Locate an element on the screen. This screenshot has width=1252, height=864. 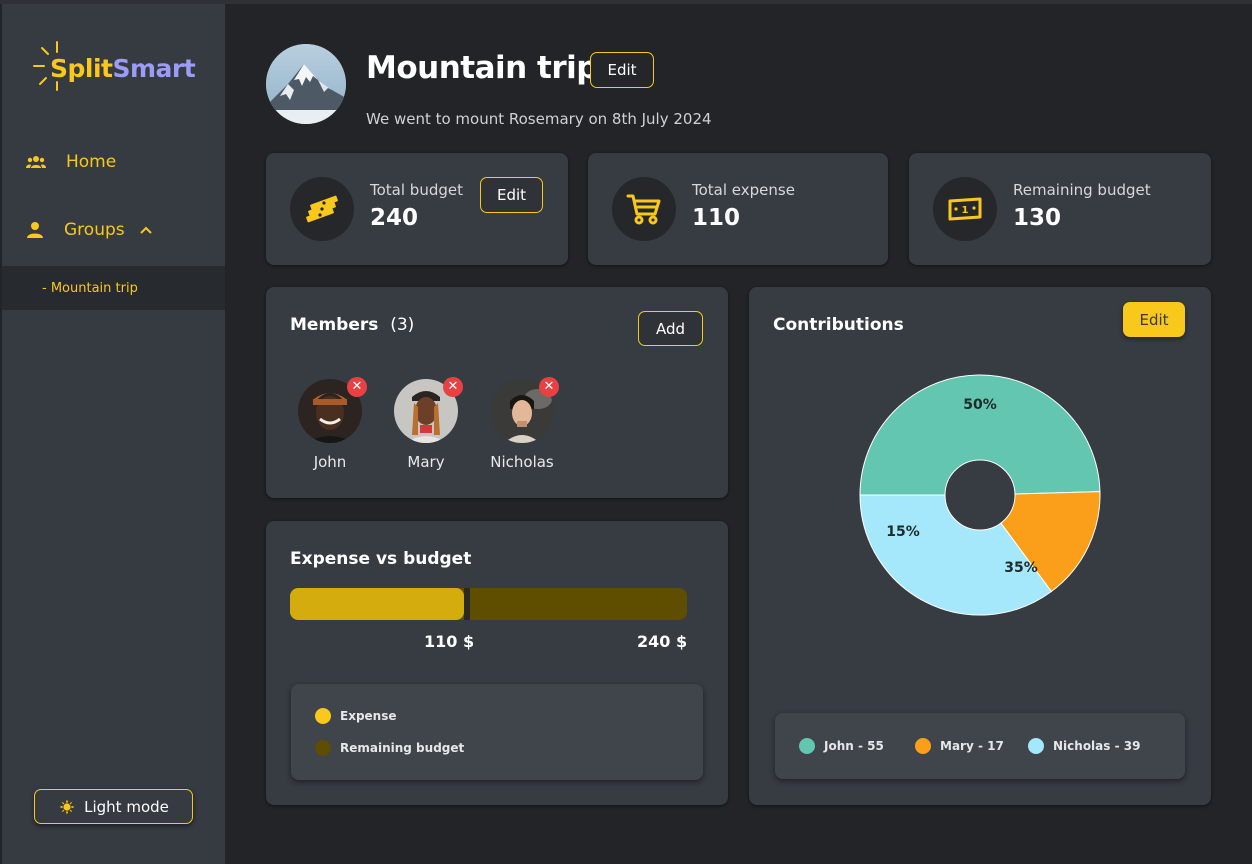
banknote-icon-wrap: 1 is located at coordinates (965, 209).